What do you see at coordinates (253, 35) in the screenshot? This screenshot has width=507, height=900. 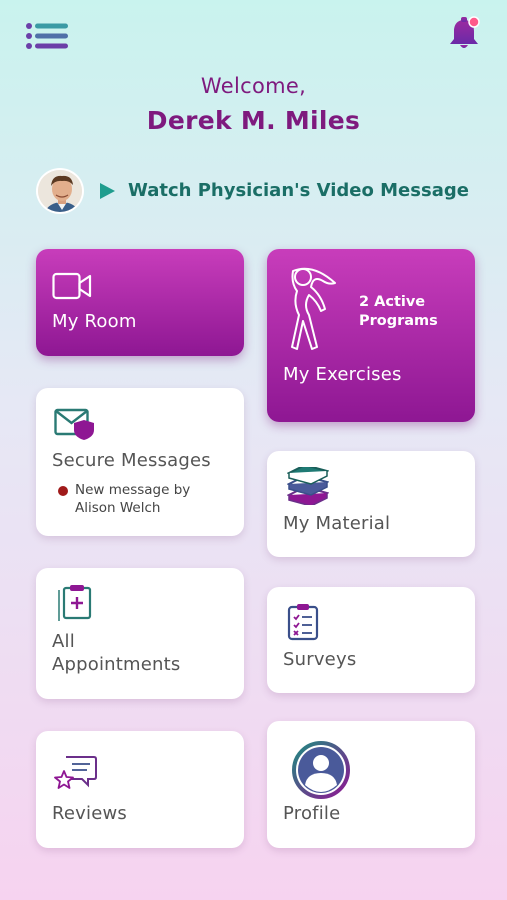 I see `top-bar` at bounding box center [253, 35].